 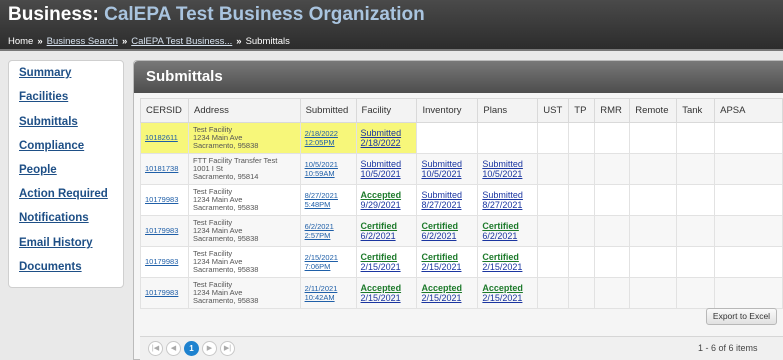 What do you see at coordinates (20, 41) in the screenshot?
I see `breadcrumb-home: Home` at bounding box center [20, 41].